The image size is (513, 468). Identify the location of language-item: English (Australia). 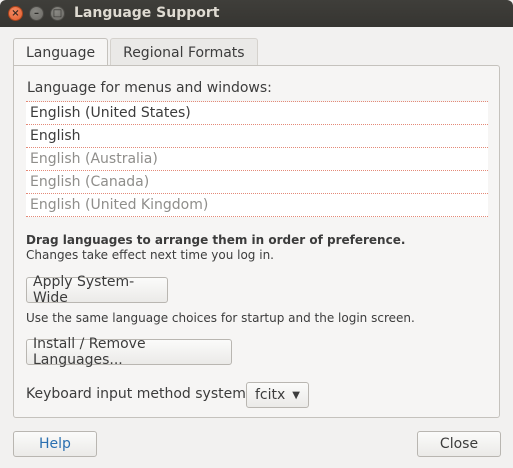
(257, 159).